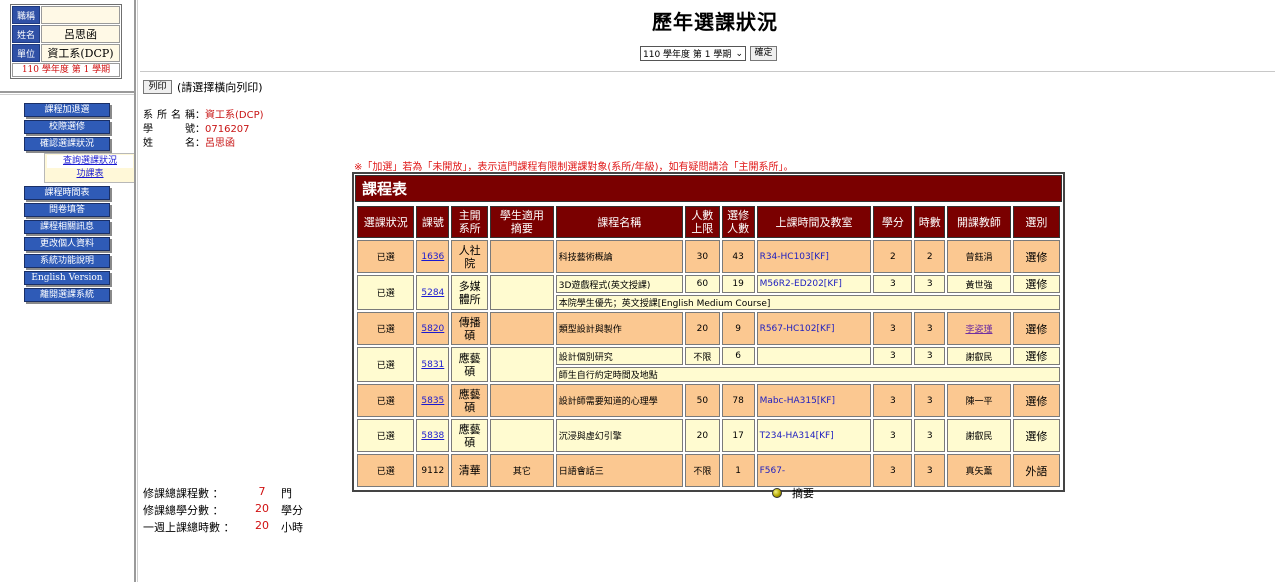  Describe the element at coordinates (814, 470) in the screenshot. I see `time-room-cell: F567-` at that location.